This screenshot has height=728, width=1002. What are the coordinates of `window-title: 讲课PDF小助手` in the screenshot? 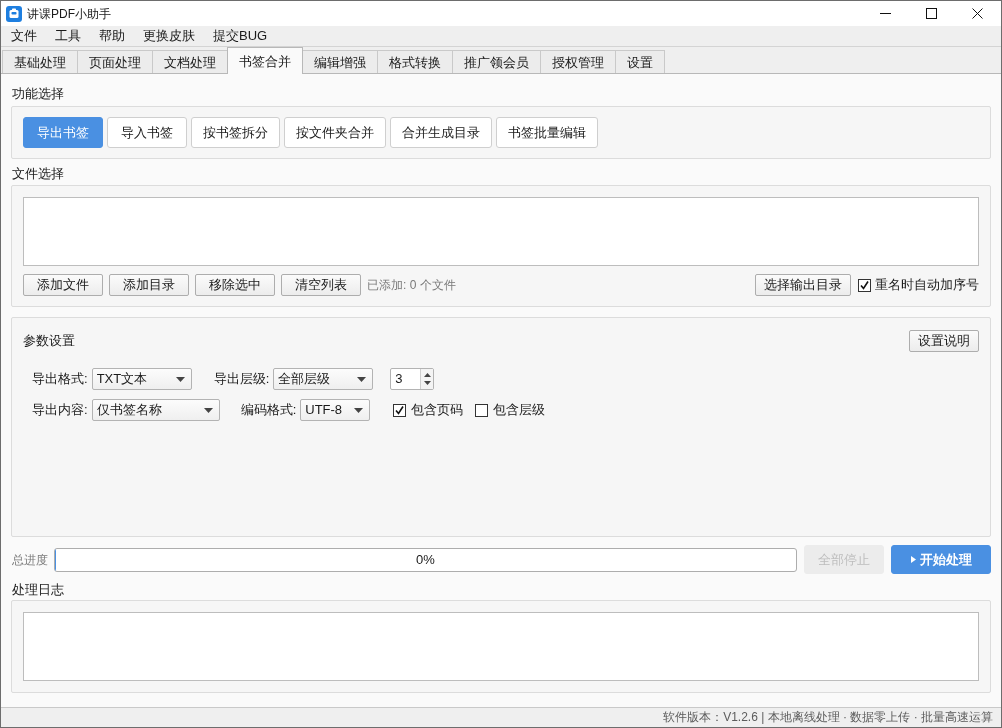 It's located at (69, 14).